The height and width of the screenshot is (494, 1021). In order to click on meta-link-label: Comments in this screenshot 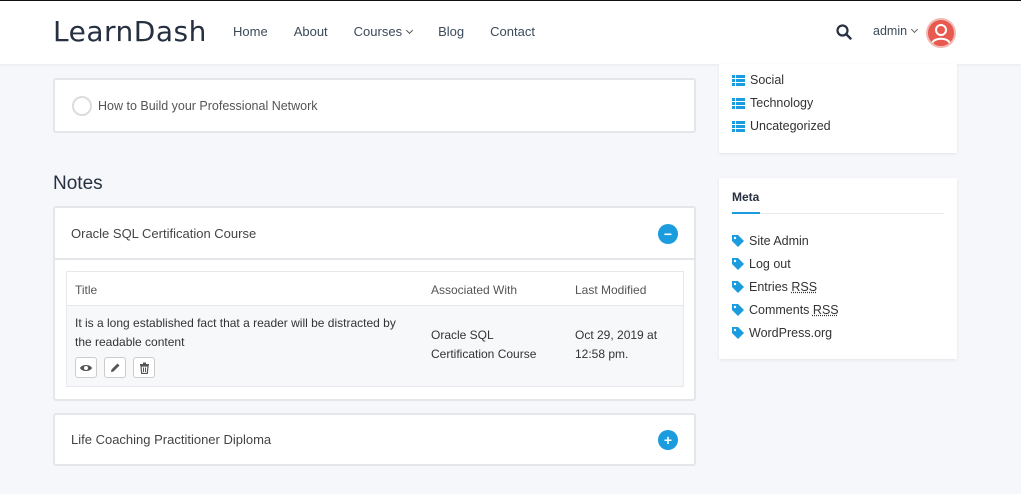, I will do `click(779, 310)`.